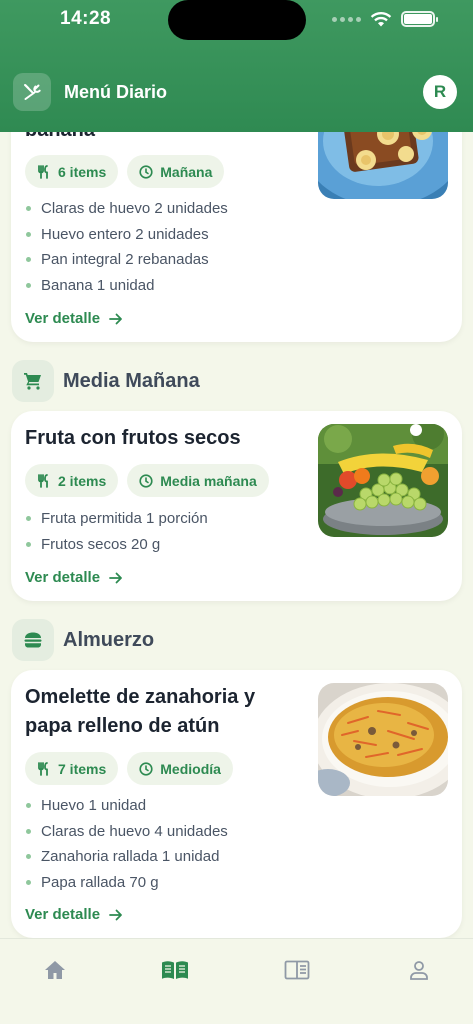 The image size is (473, 1024). Describe the element at coordinates (180, 768) in the screenshot. I see `meal-time-chip: Mediodía` at that location.